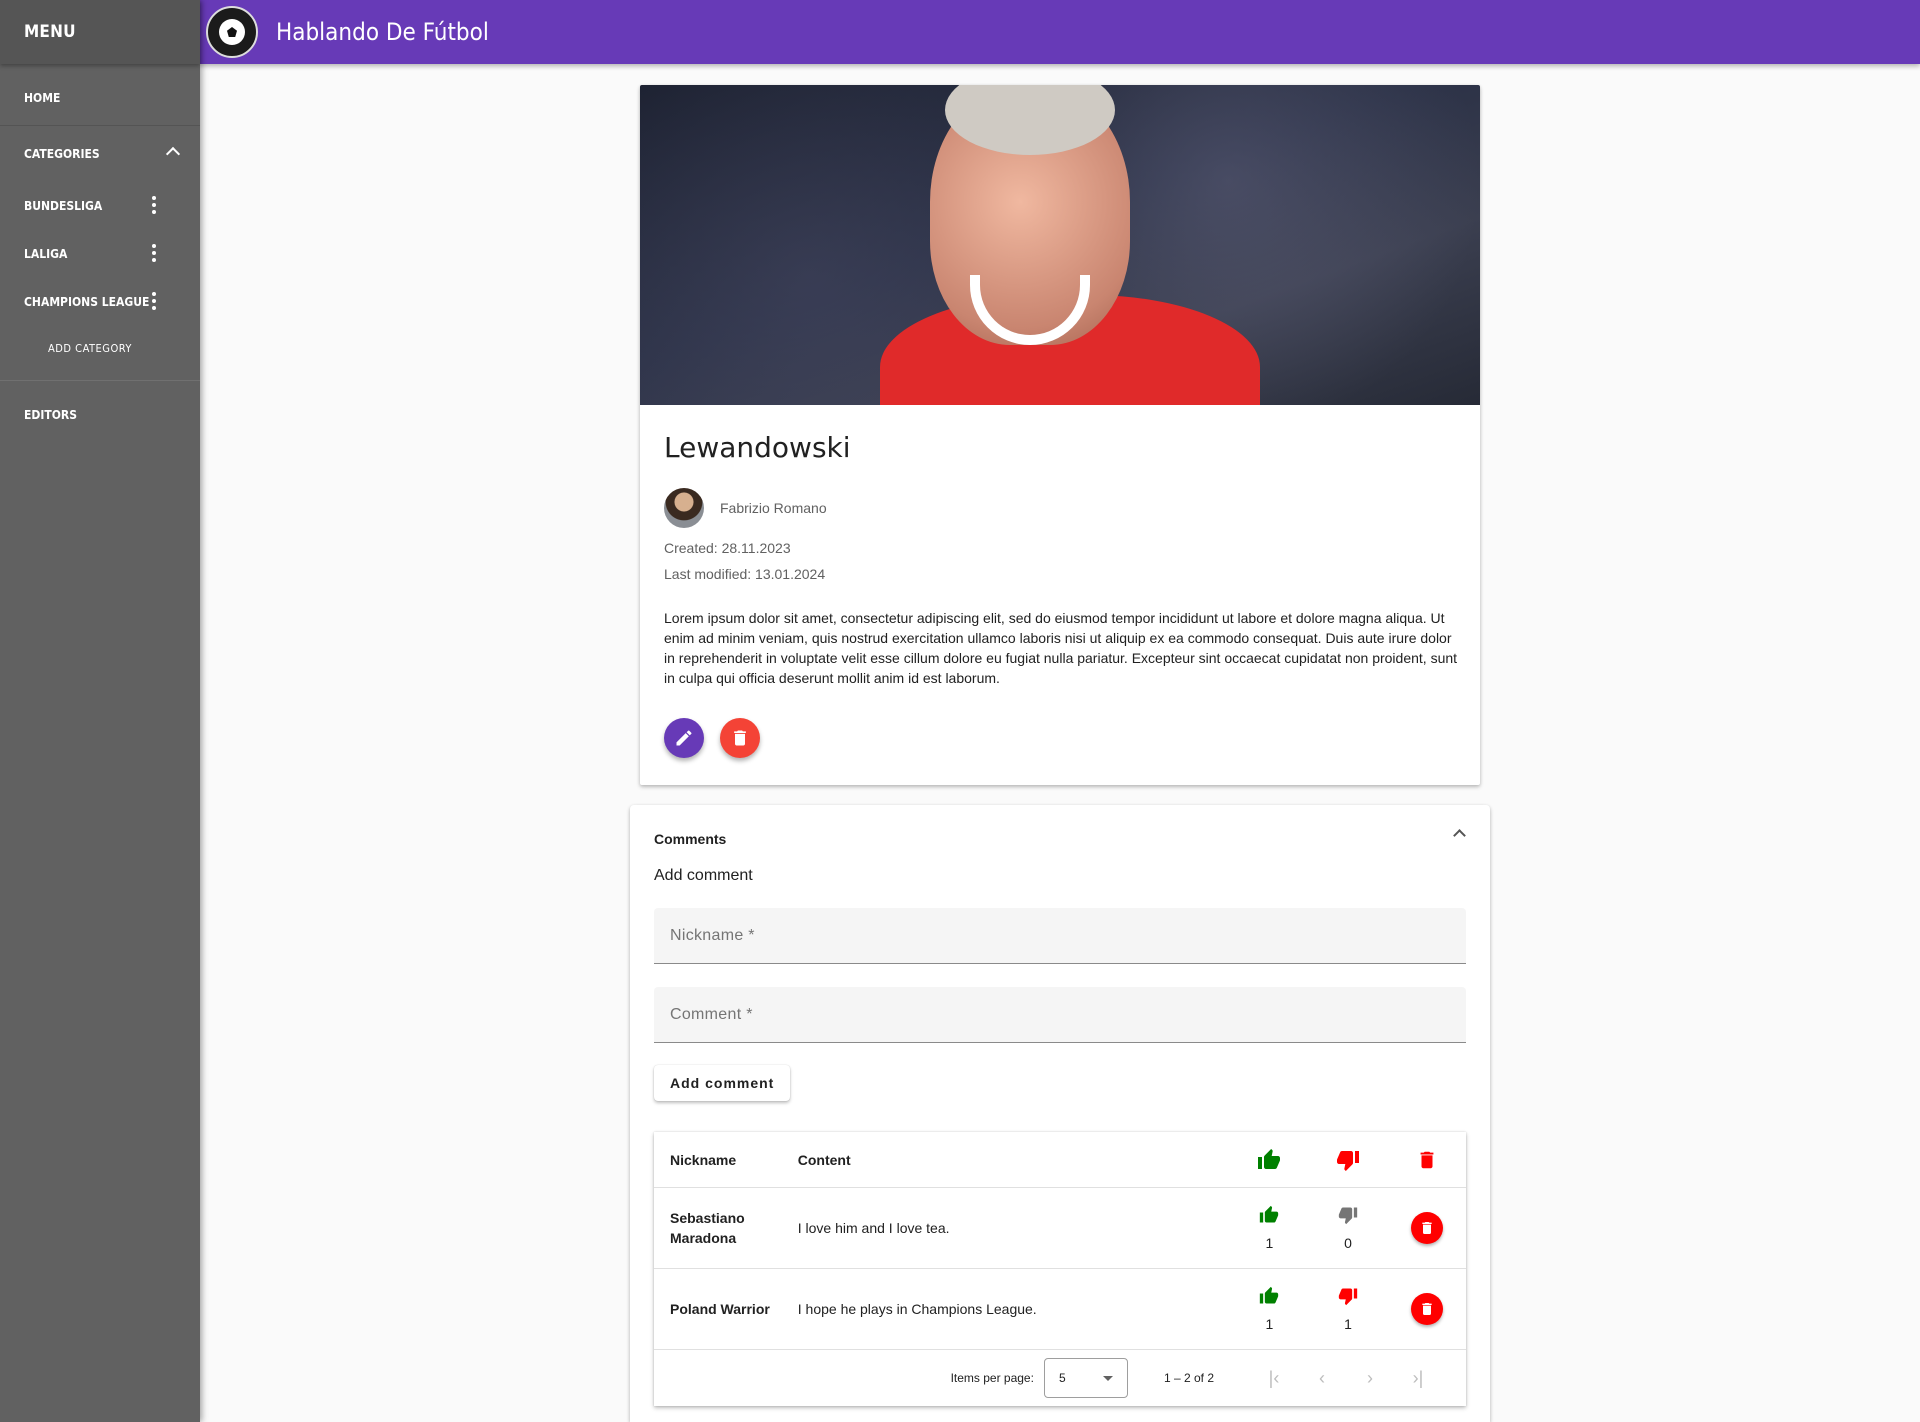 The image size is (1920, 1422). What do you see at coordinates (917, 1309) in the screenshot?
I see `comment-content: I hope he plays in Champions League.` at bounding box center [917, 1309].